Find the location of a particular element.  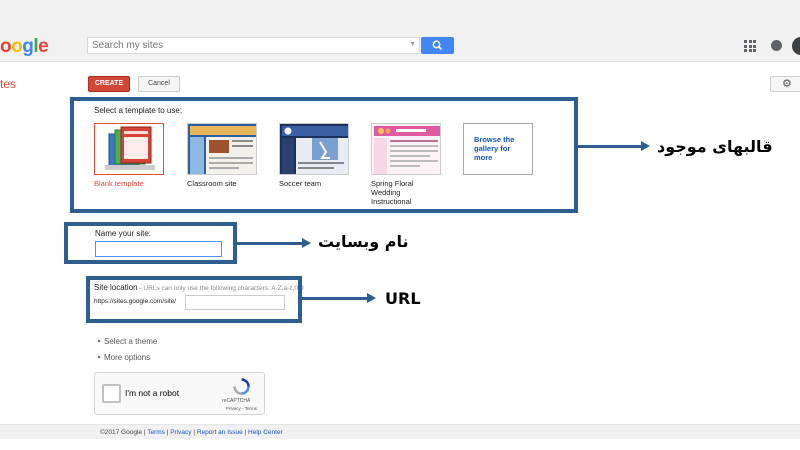

top-bar: oogle ▼ is located at coordinates (400, 31).